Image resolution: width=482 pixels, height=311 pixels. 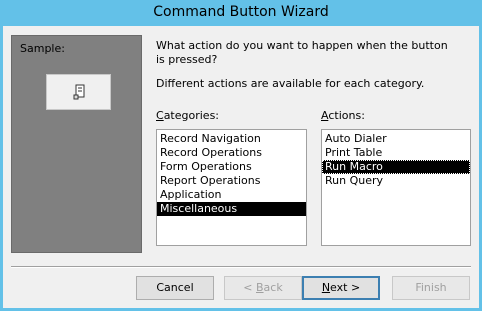 I want to click on categories-label-rest: ategories:, so click(x=191, y=115).